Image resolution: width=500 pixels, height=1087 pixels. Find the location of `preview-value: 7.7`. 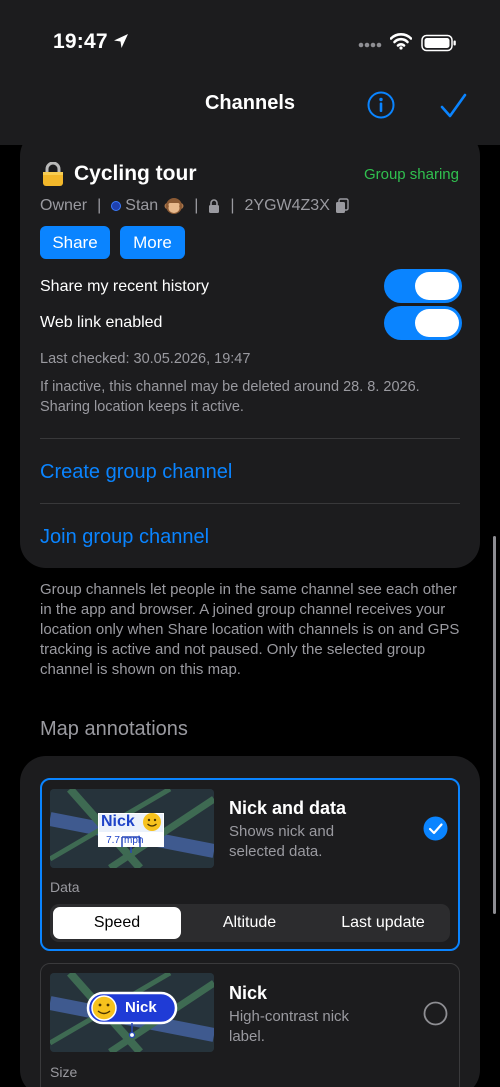

preview-value: 7.7 is located at coordinates (113, 840).